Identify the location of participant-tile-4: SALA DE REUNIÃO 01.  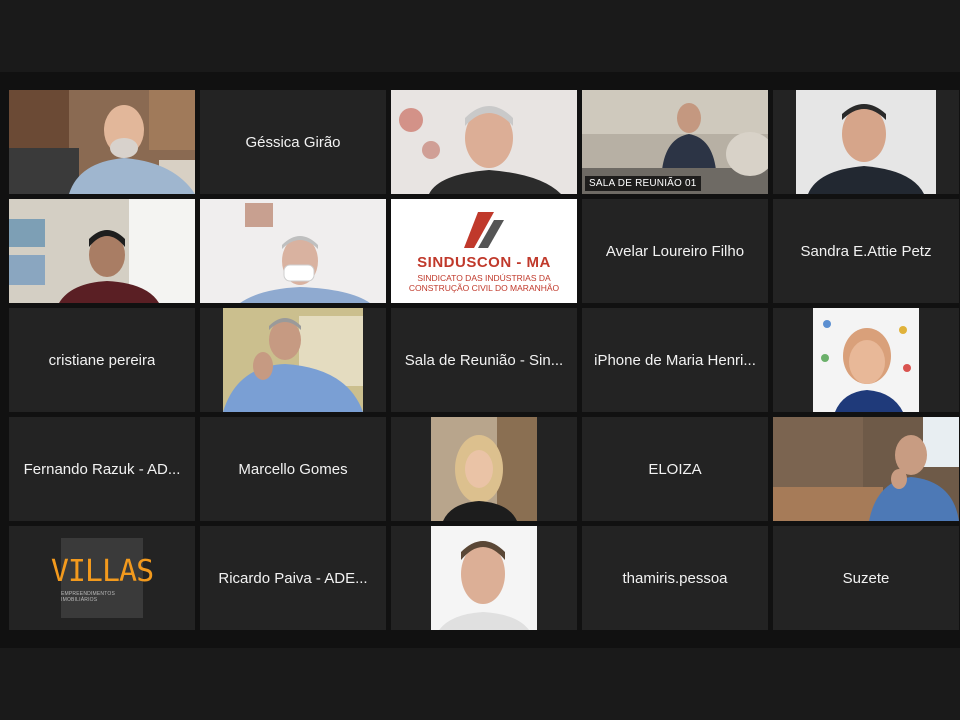
(675, 142).